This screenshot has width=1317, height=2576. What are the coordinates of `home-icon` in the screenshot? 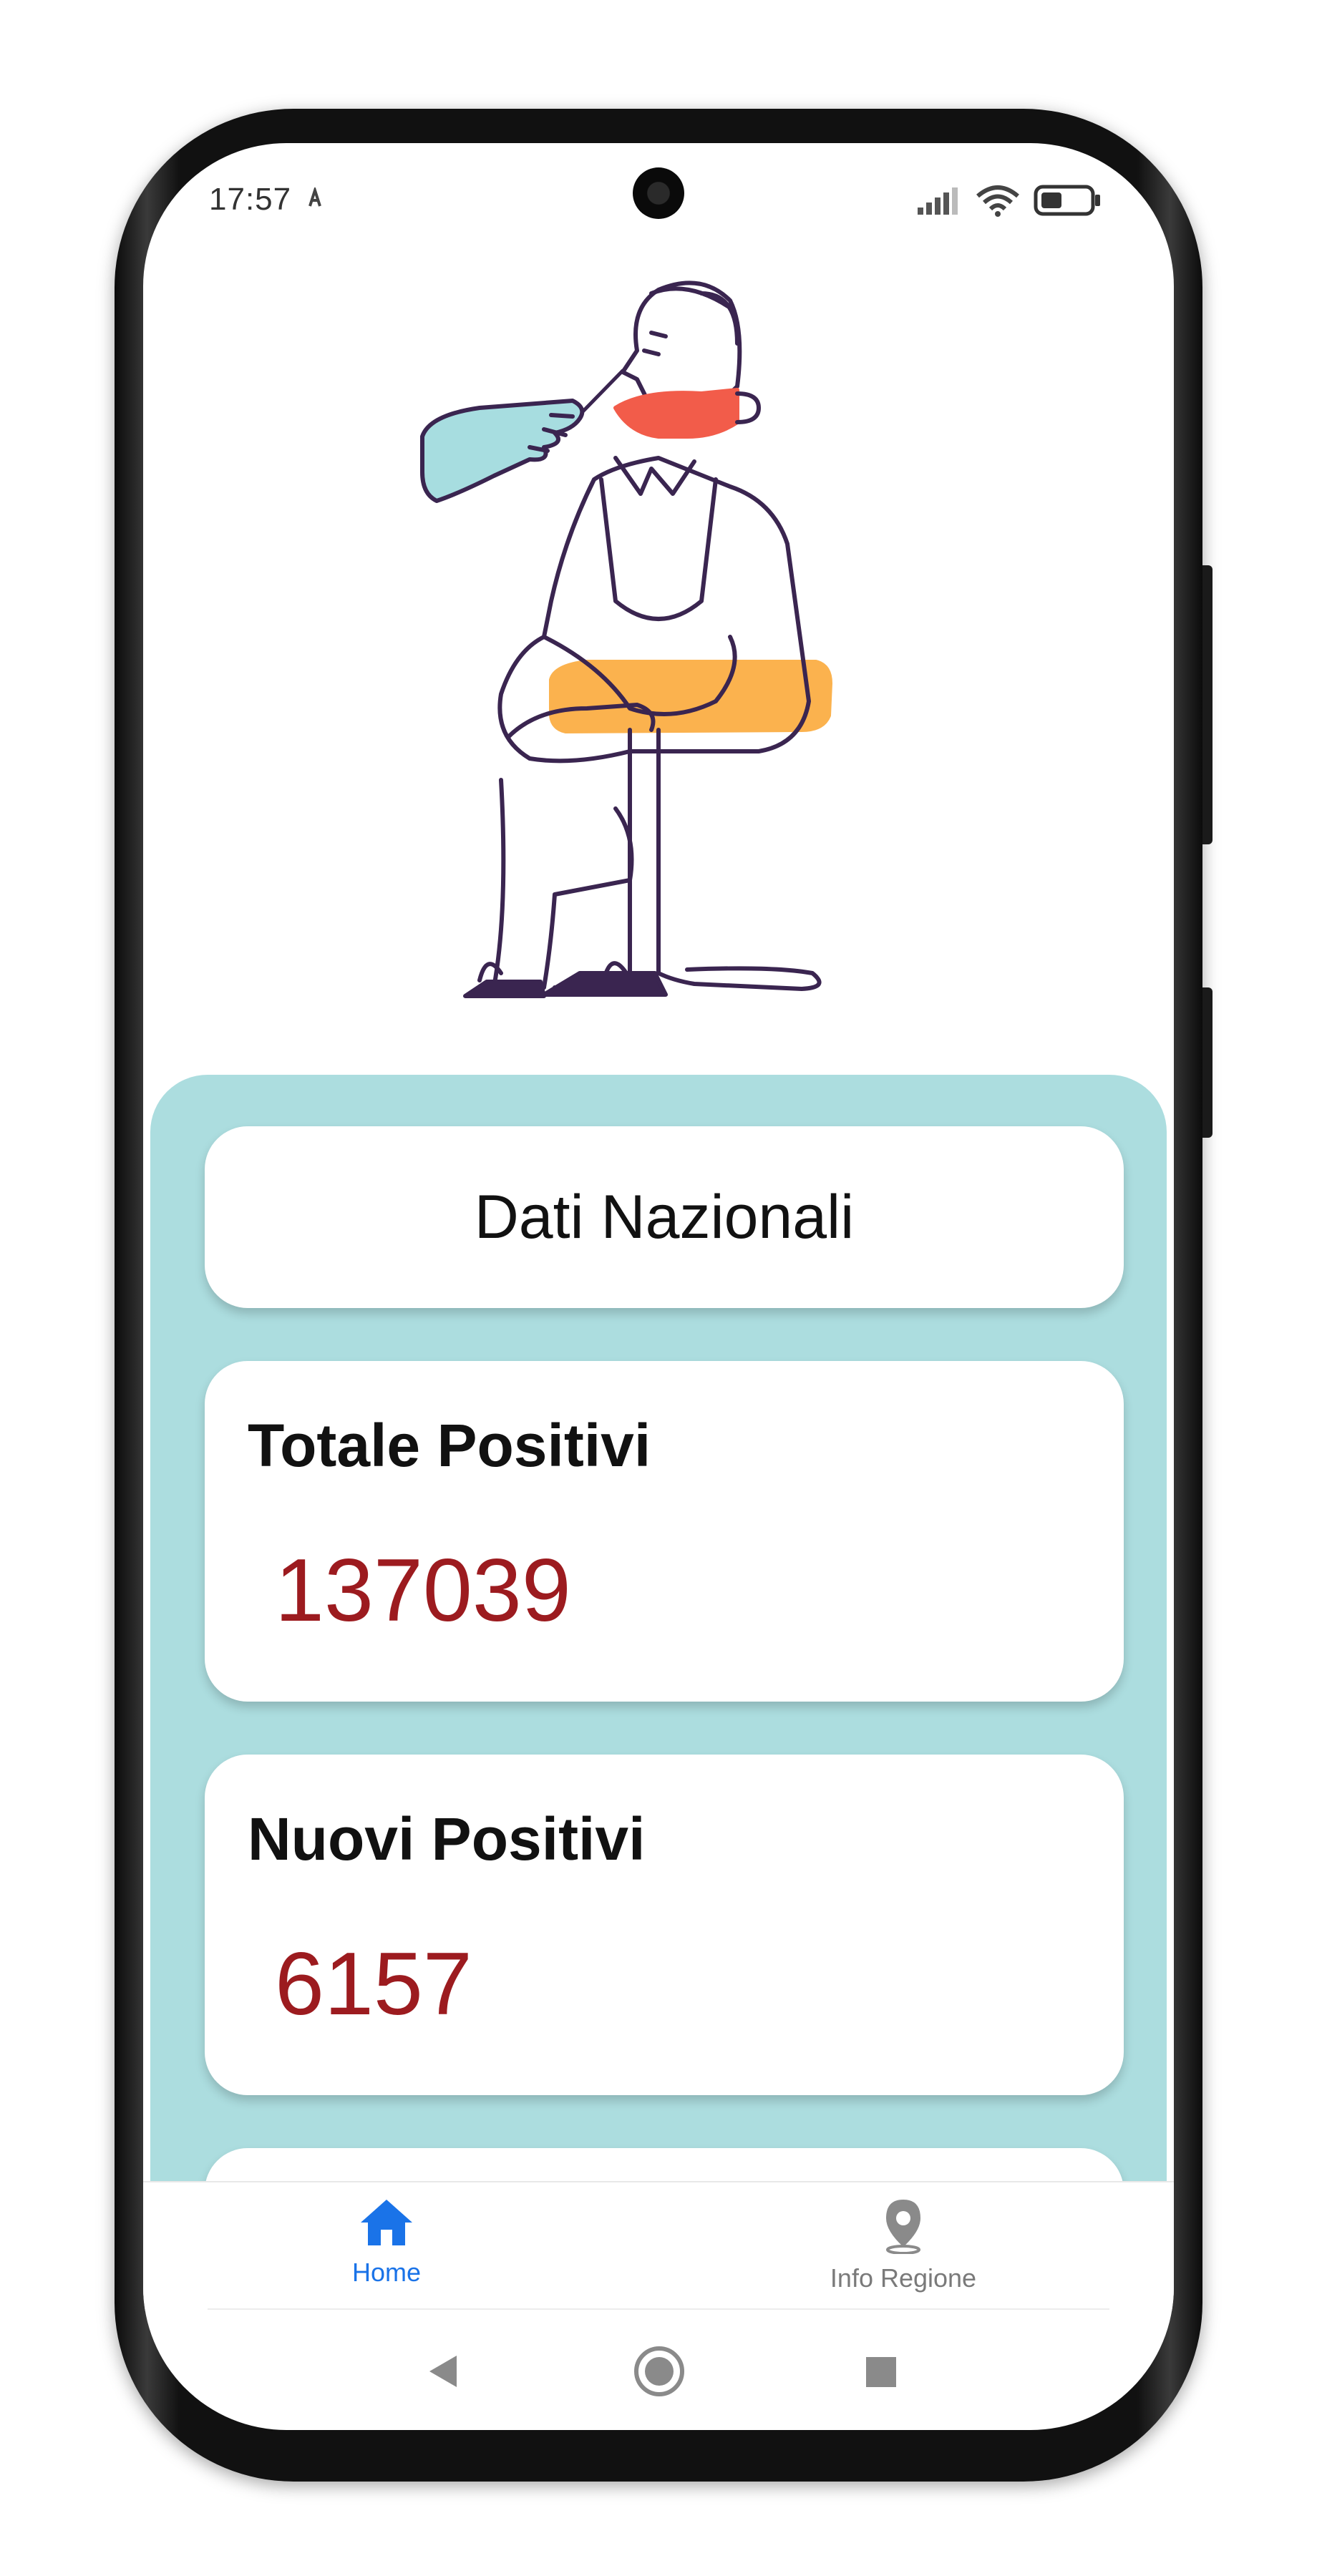 It's located at (386, 2222).